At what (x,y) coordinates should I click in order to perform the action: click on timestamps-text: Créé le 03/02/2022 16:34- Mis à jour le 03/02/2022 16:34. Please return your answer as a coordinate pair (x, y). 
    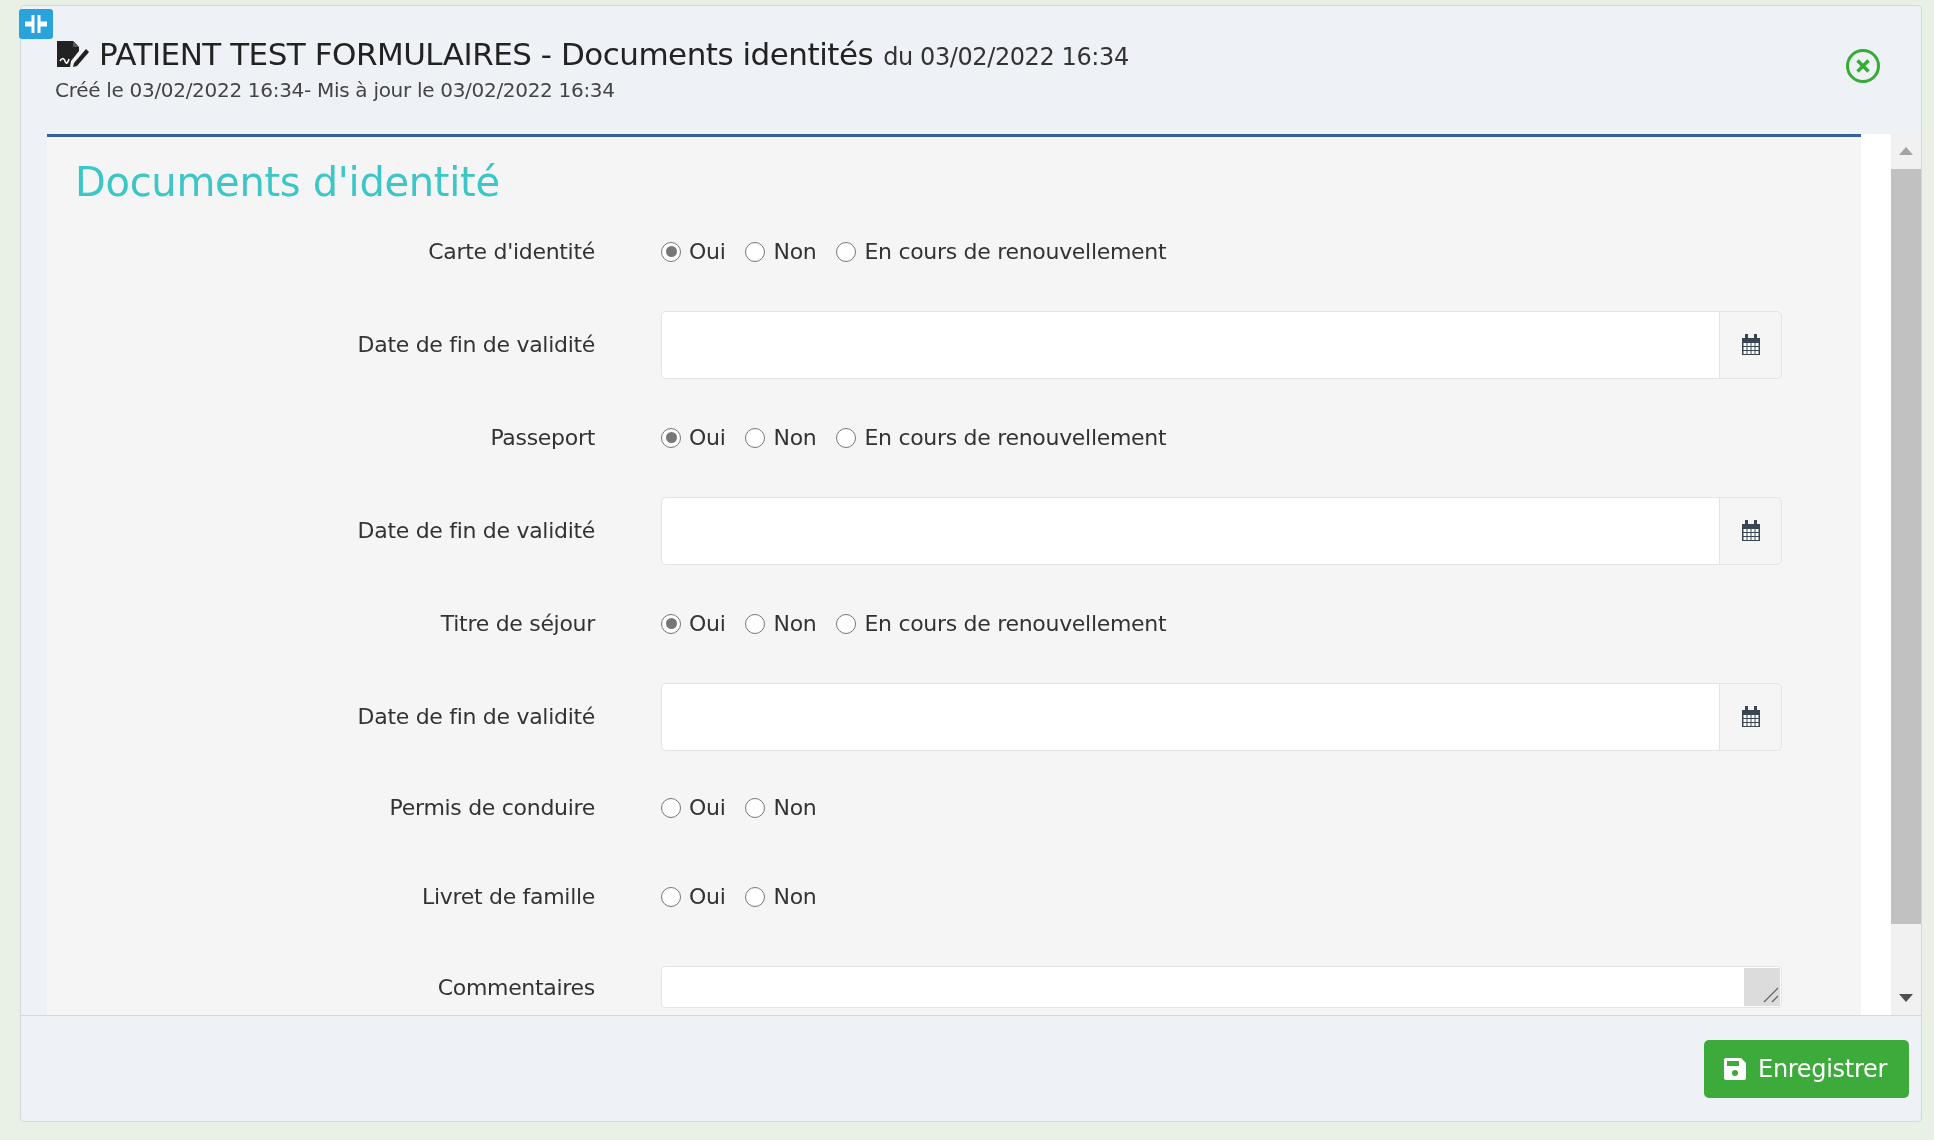
    Looking at the image, I should click on (335, 90).